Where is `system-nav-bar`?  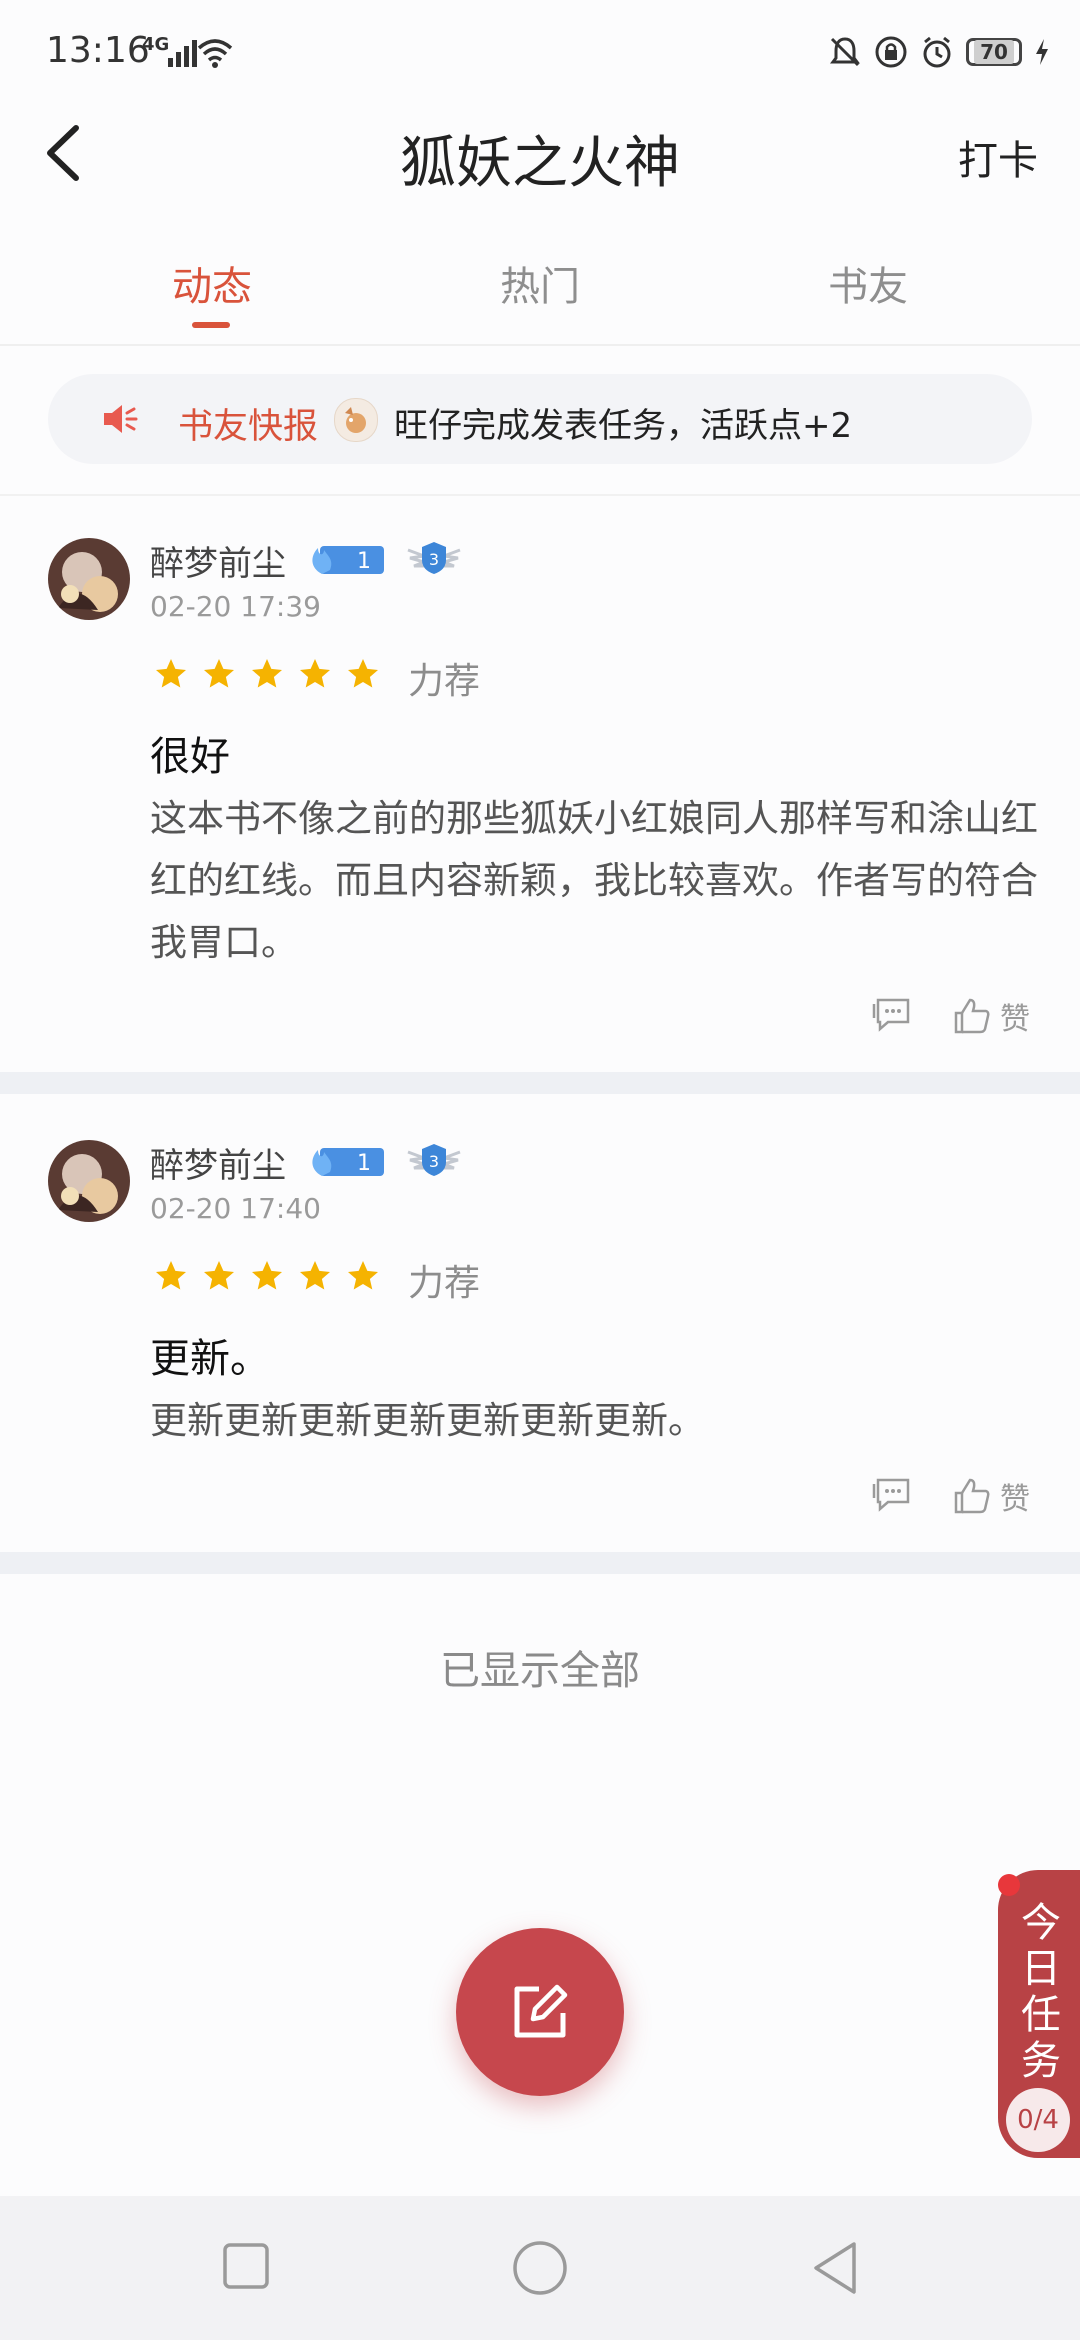
system-nav-bar is located at coordinates (540, 2268).